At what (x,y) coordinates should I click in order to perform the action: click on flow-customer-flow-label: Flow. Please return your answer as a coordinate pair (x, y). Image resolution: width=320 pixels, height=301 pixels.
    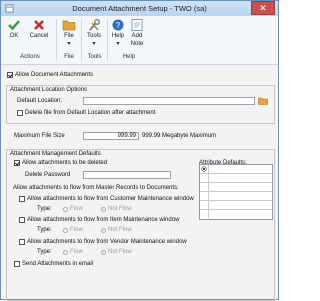
    Looking at the image, I should click on (76, 209).